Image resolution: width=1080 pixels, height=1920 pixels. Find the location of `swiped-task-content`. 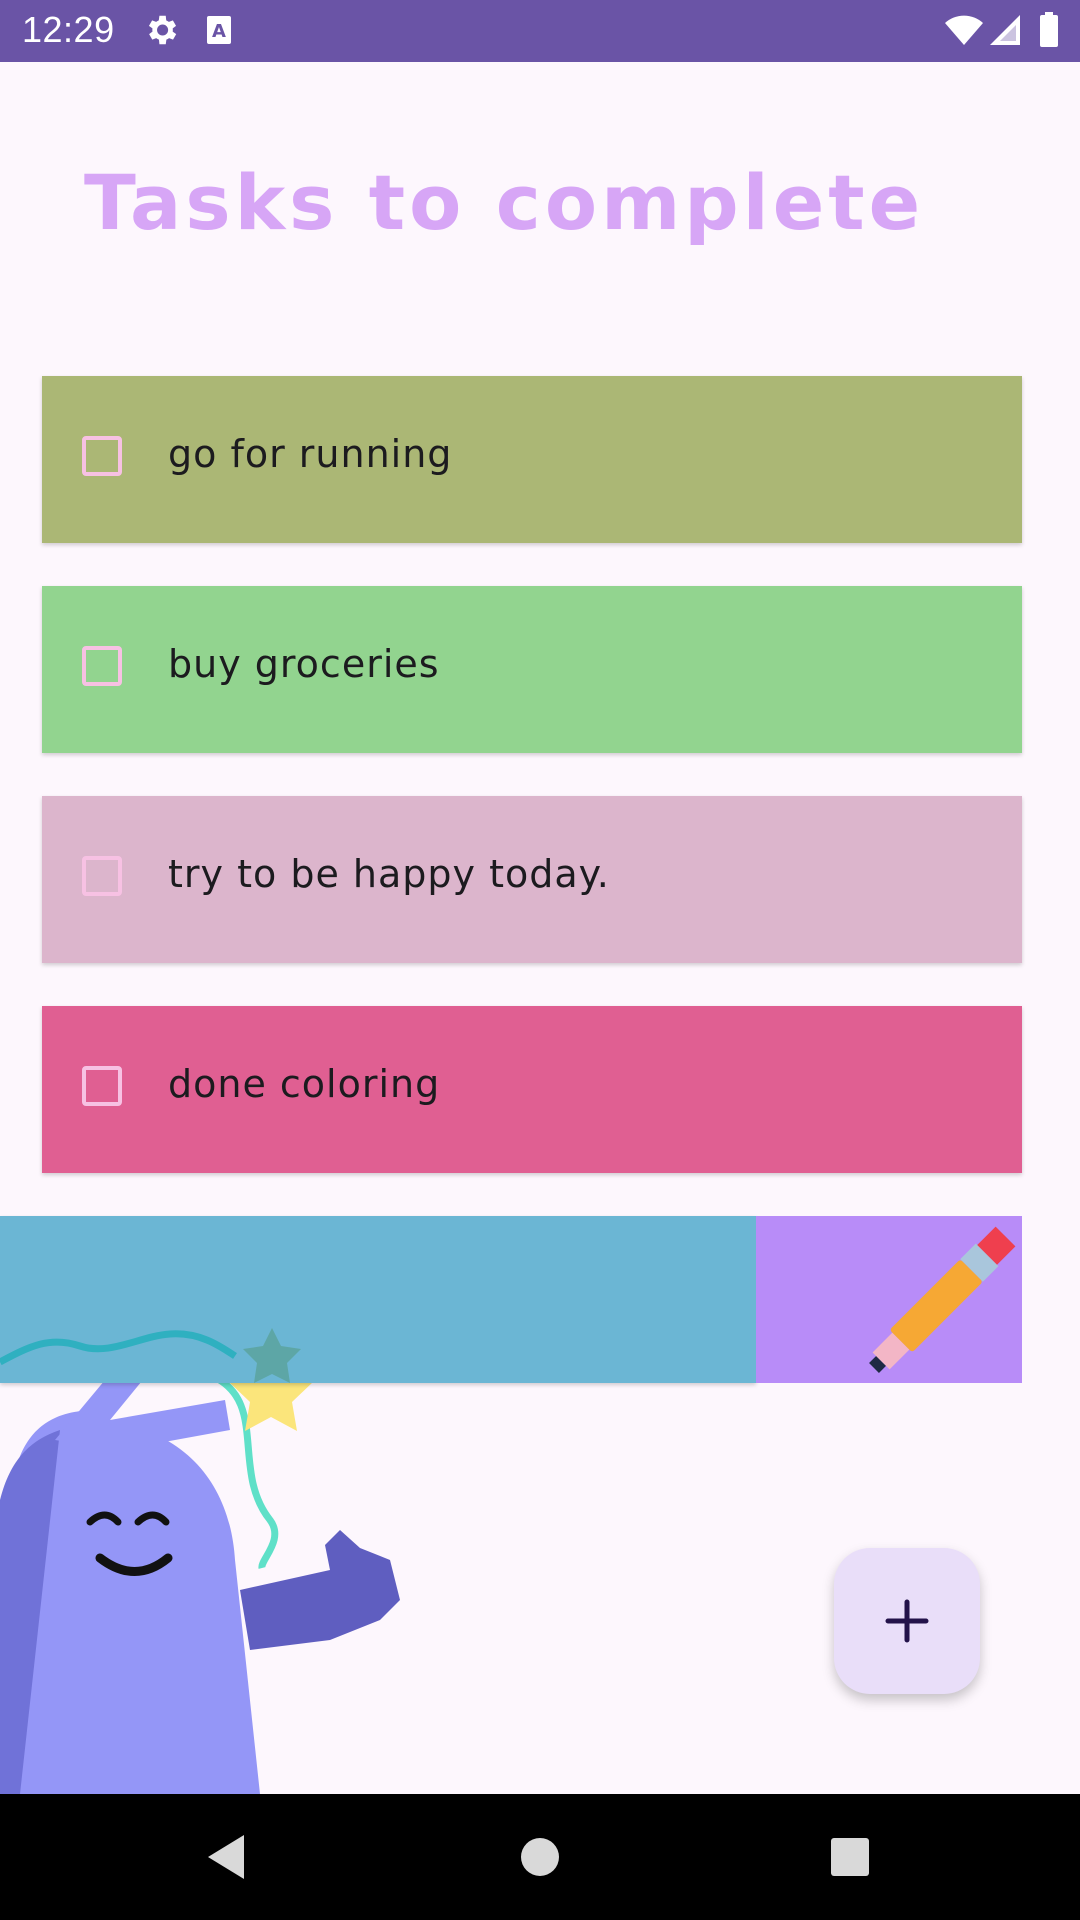

swiped-task-content is located at coordinates (378, 1299).